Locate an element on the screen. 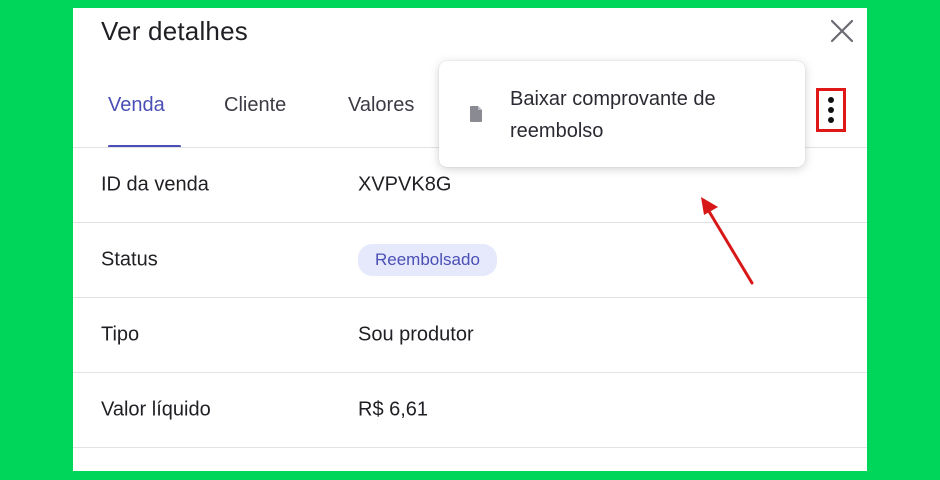 Image resolution: width=940 pixels, height=480 pixels. annotation-arrow-icon is located at coordinates (727, 241).